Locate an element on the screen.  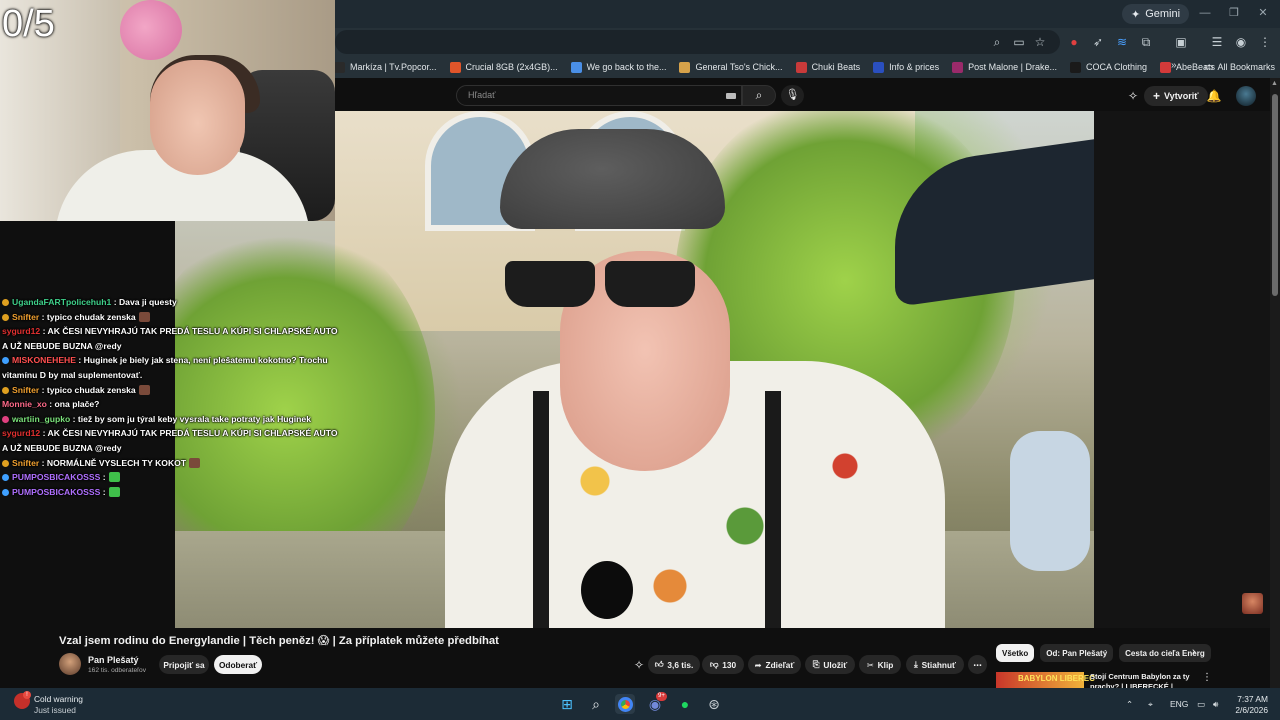
scroll-up-icon: ▲ is located at coordinates (1274, 83).